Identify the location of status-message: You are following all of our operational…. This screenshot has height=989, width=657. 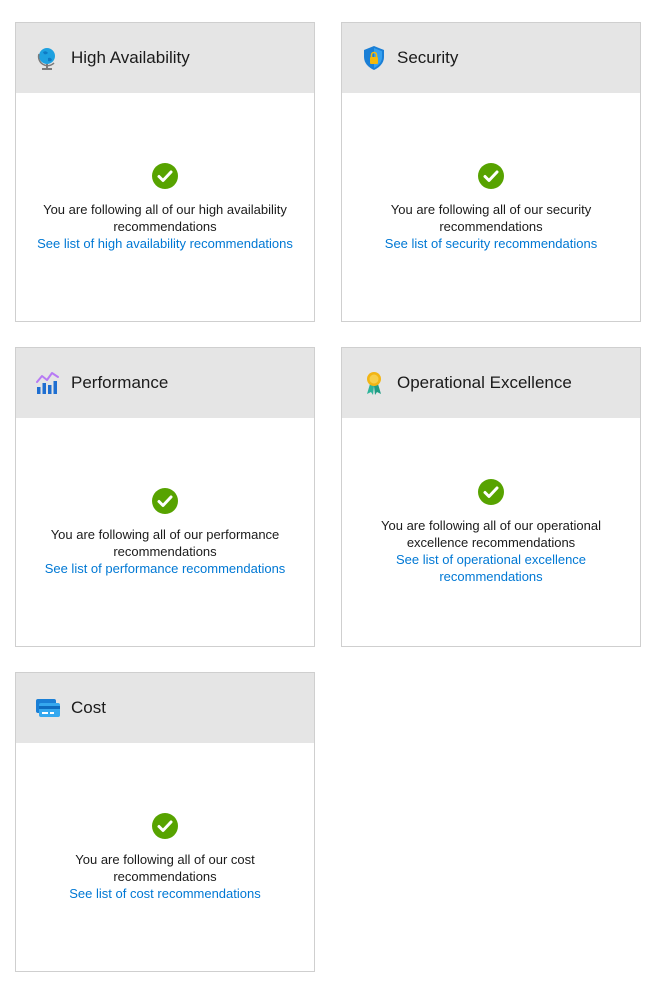
(491, 534).